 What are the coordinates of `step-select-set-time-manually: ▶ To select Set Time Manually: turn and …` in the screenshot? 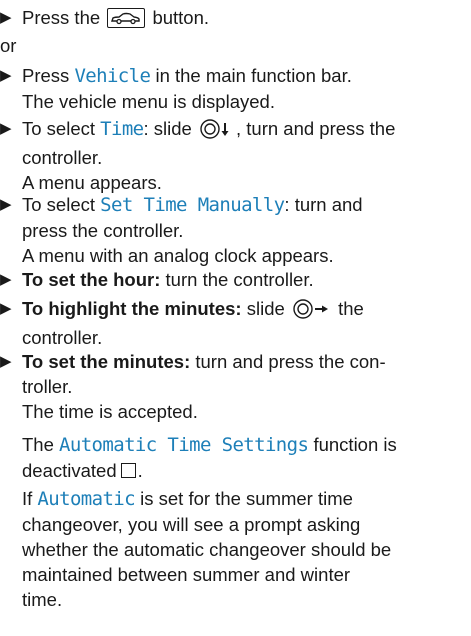 It's located at (230, 230).